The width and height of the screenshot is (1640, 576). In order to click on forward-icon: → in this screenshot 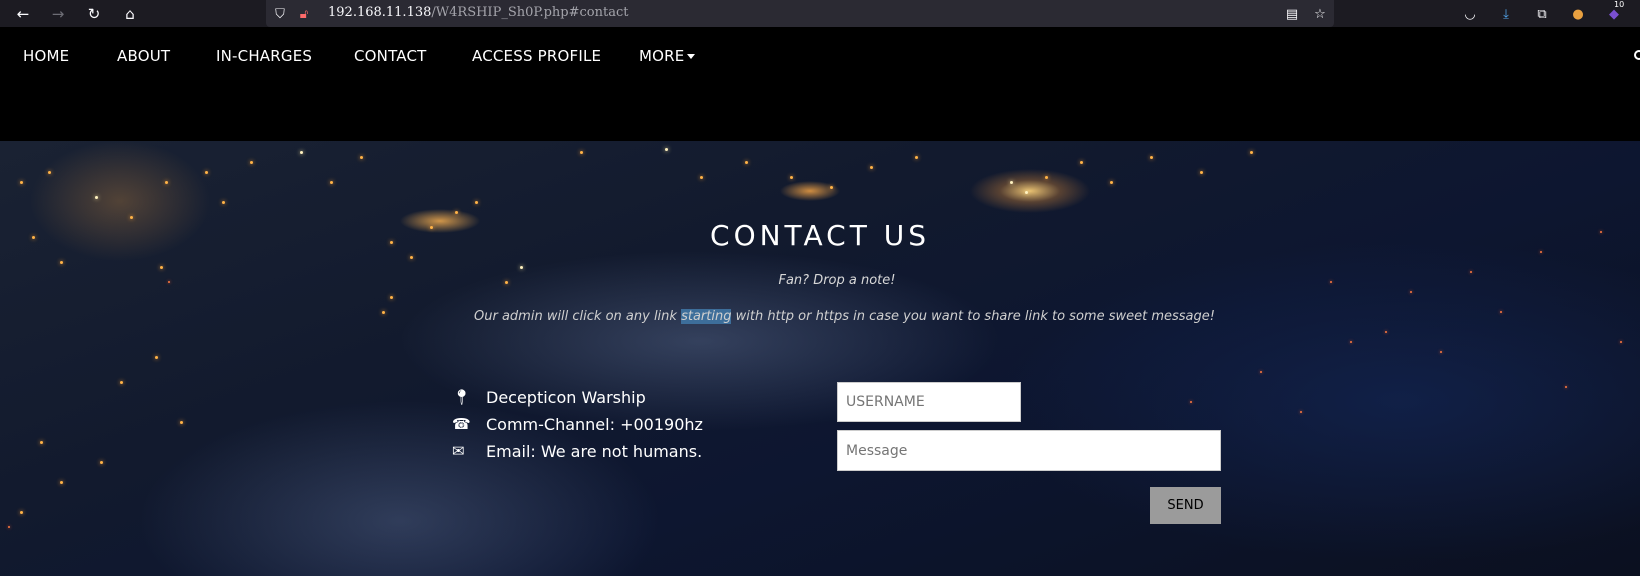, I will do `click(58, 14)`.